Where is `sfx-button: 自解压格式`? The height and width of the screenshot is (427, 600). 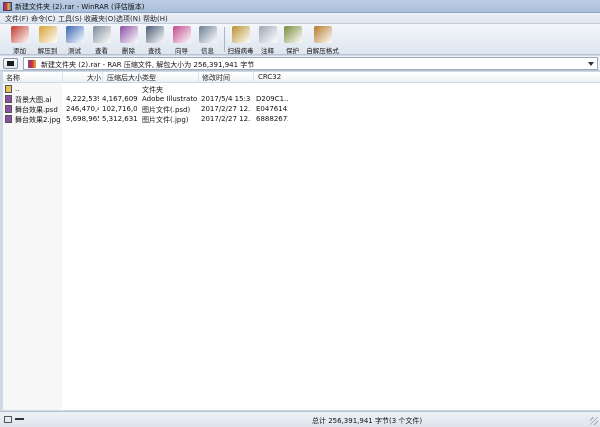
sfx-button: 自解压格式 is located at coordinates (322, 40).